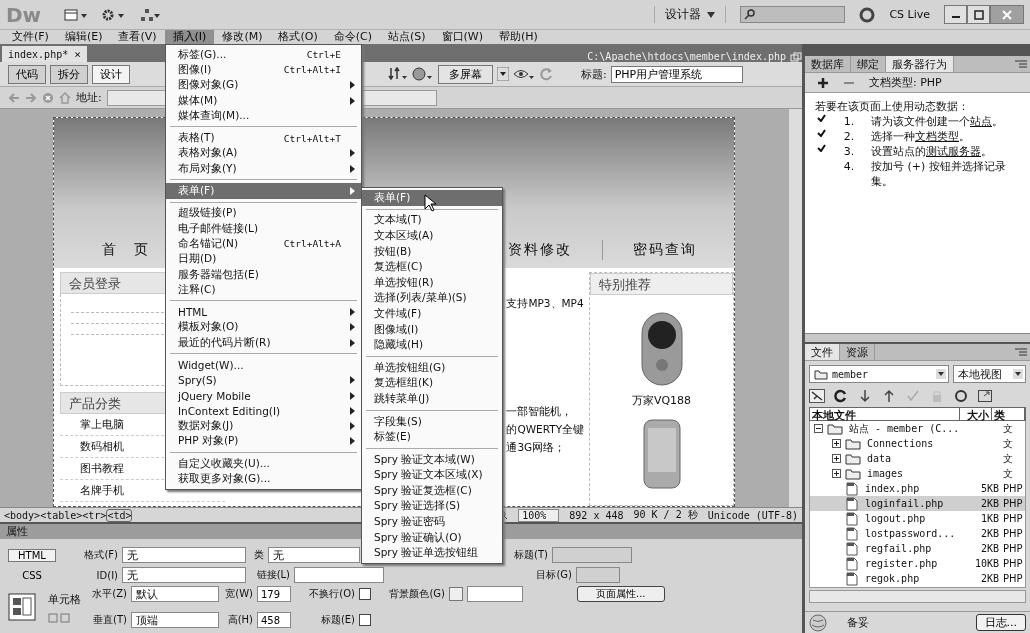  Describe the element at coordinates (77, 54) in the screenshot. I see `tab-close-button: ×` at that location.